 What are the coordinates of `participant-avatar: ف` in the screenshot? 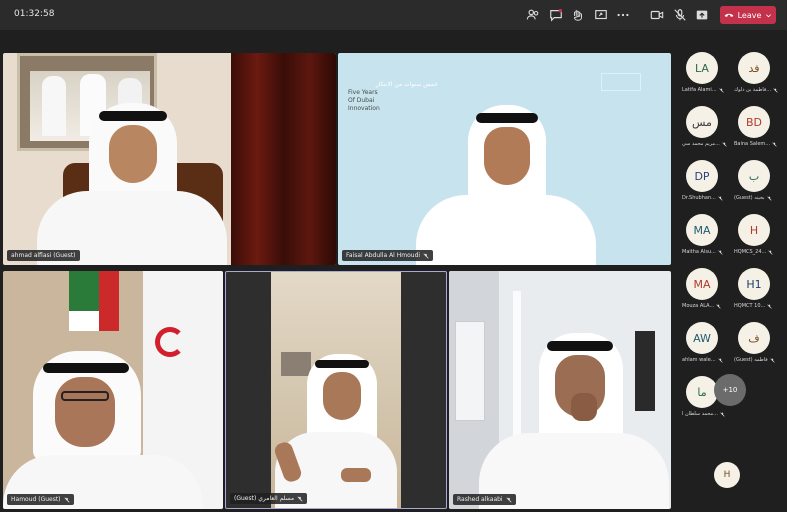 It's located at (754, 338).